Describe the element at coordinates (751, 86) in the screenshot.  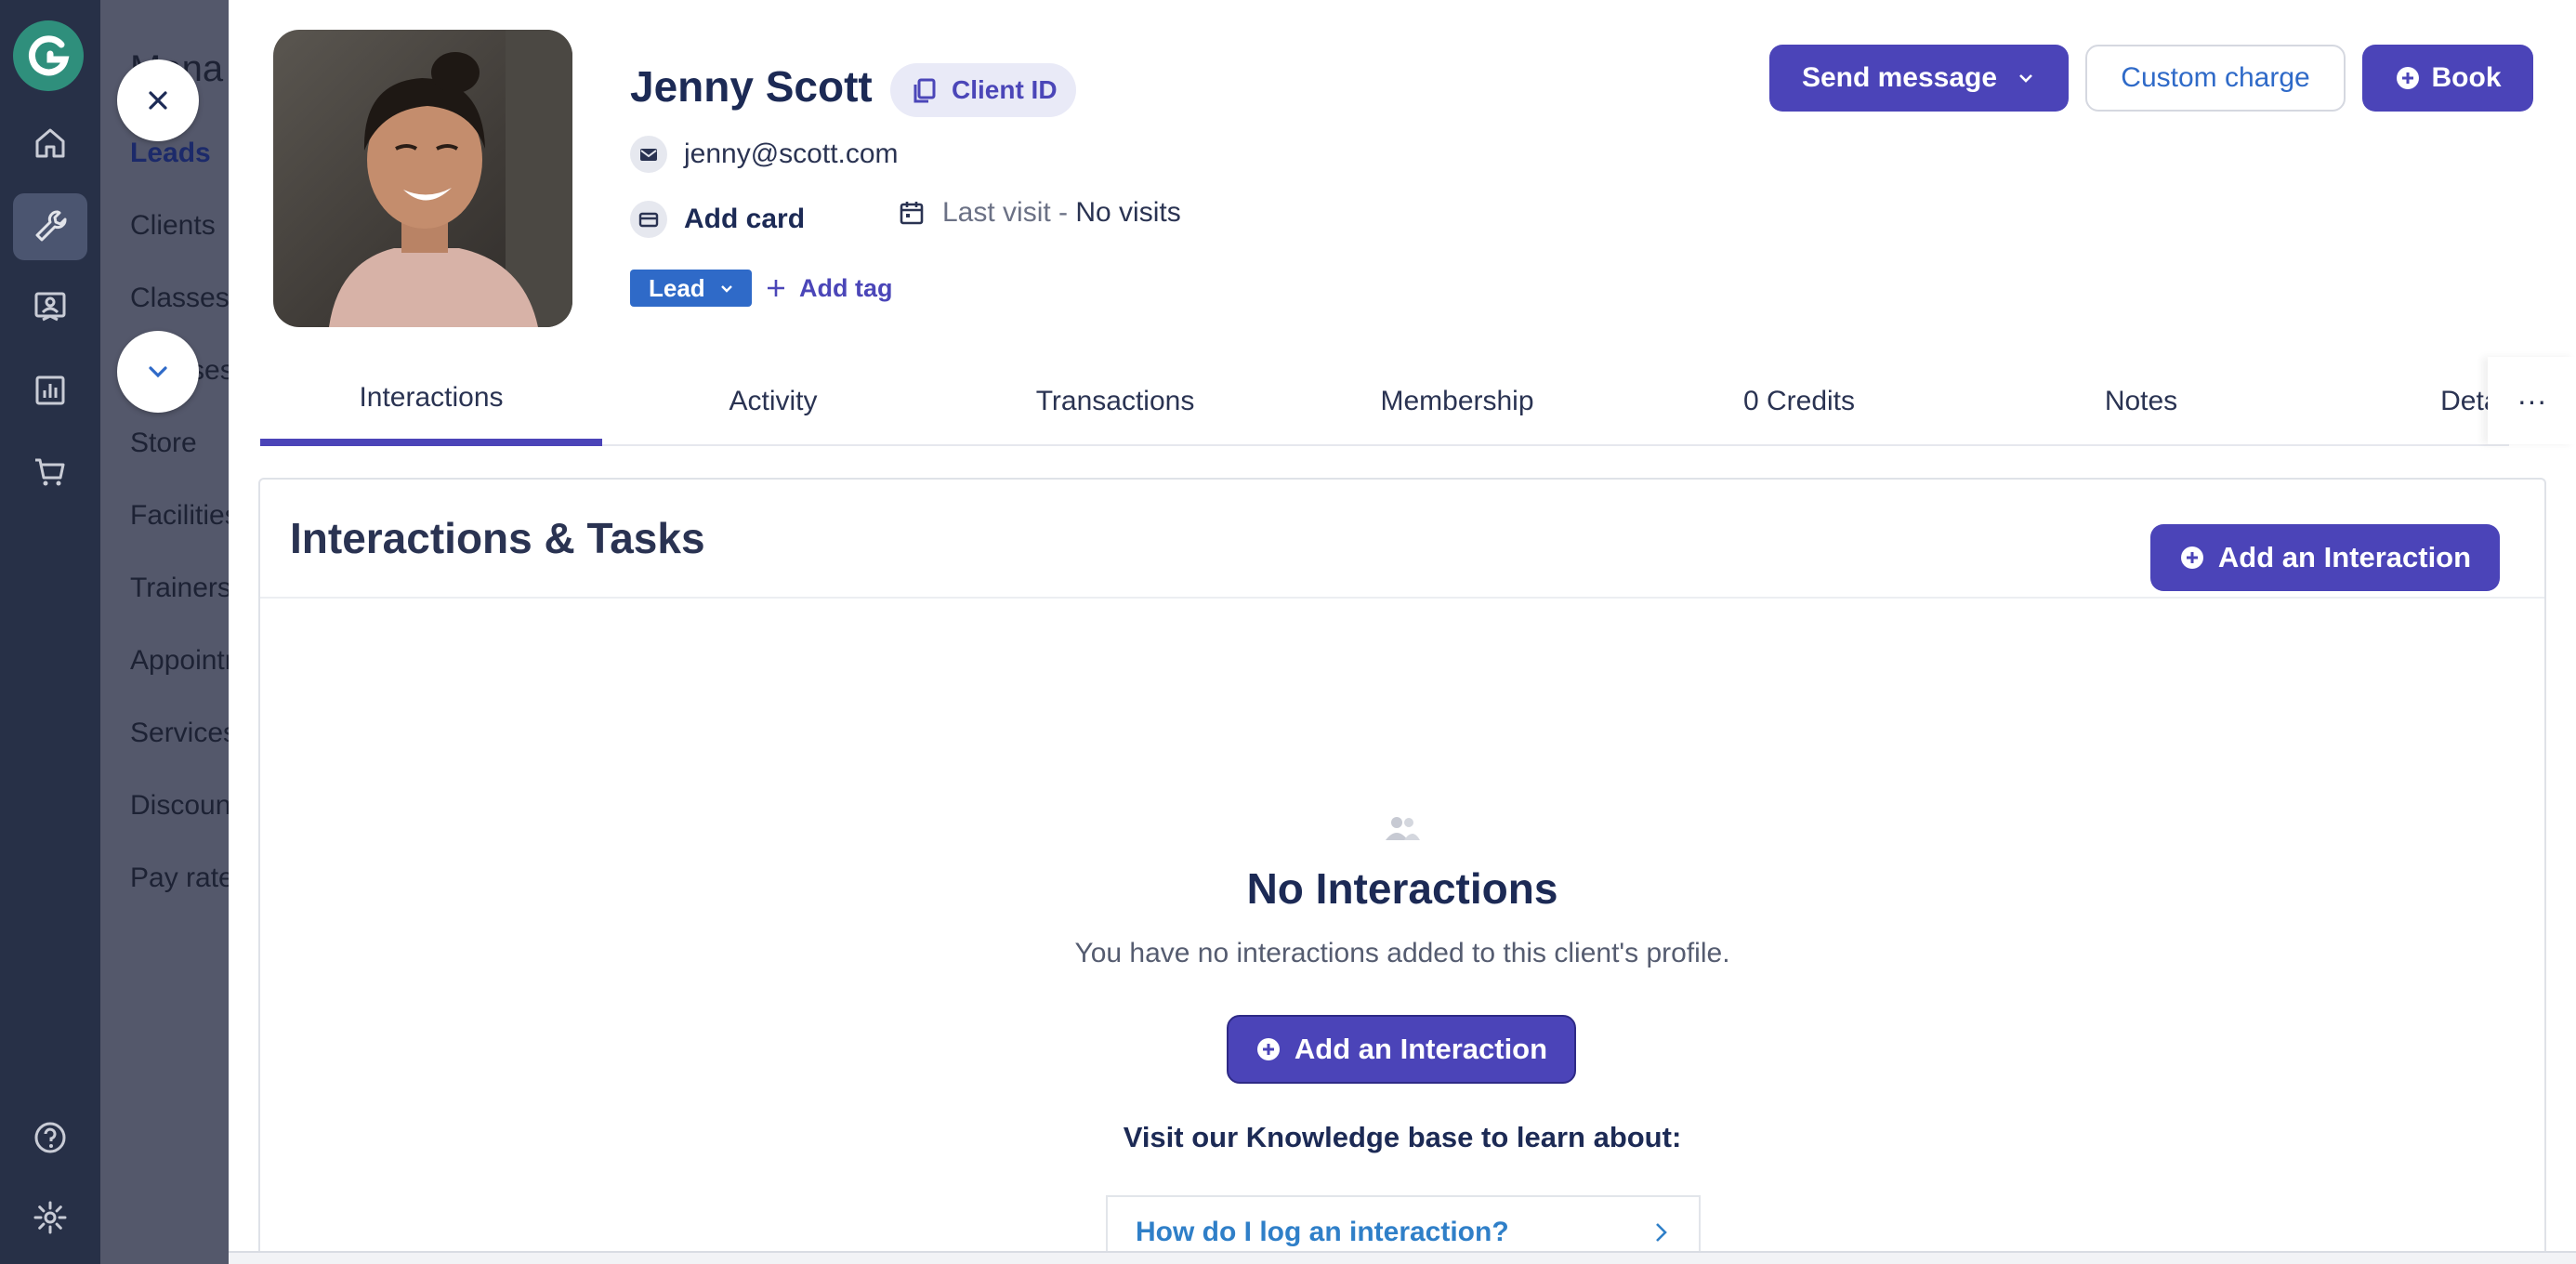
I see `client-name: Jenny Scott` at that location.